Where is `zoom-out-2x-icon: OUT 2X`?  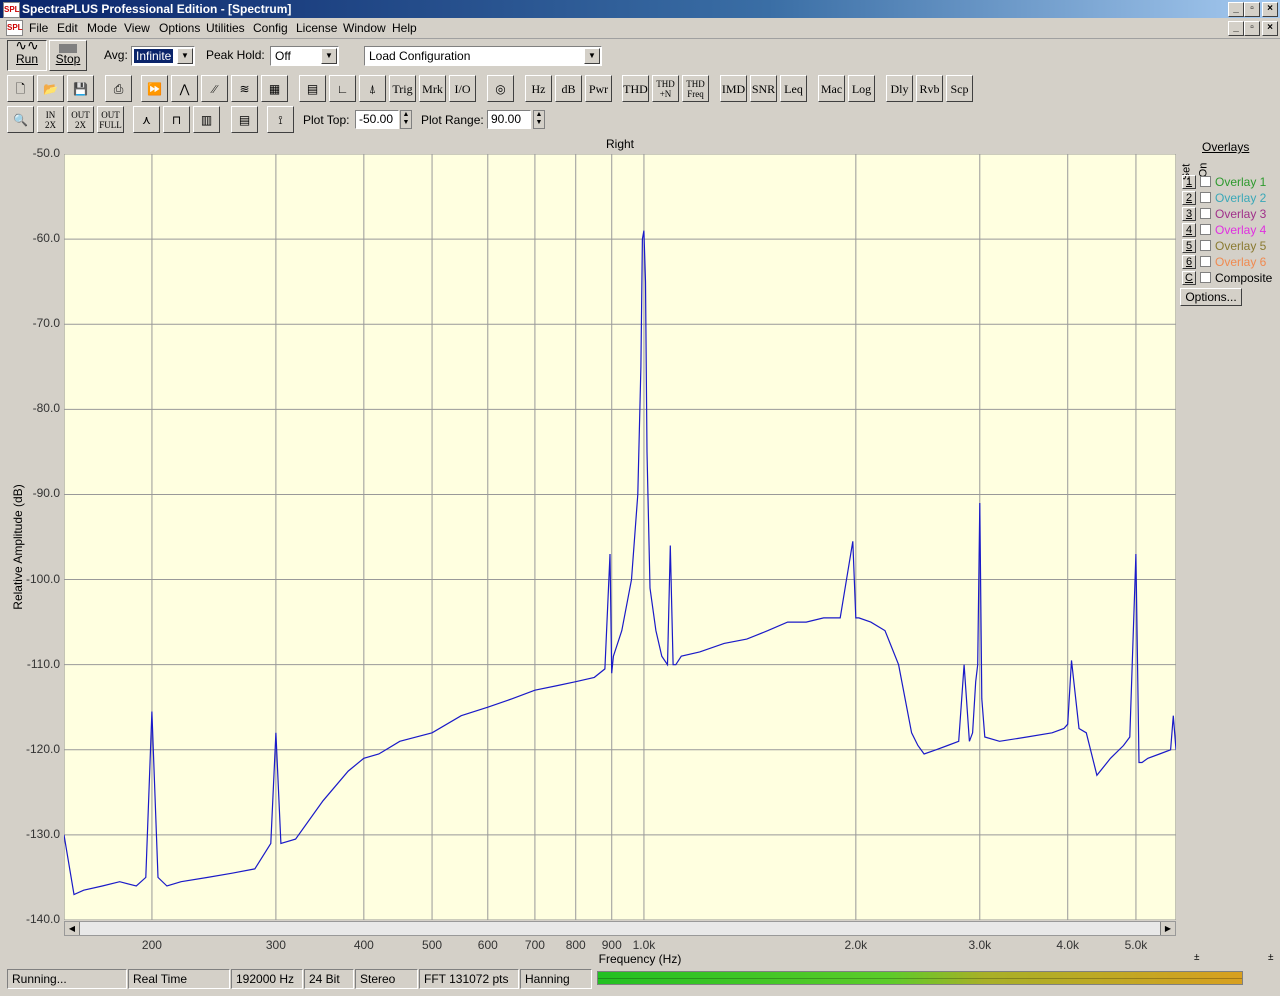
zoom-out-2x-icon: OUT 2X is located at coordinates (80, 119).